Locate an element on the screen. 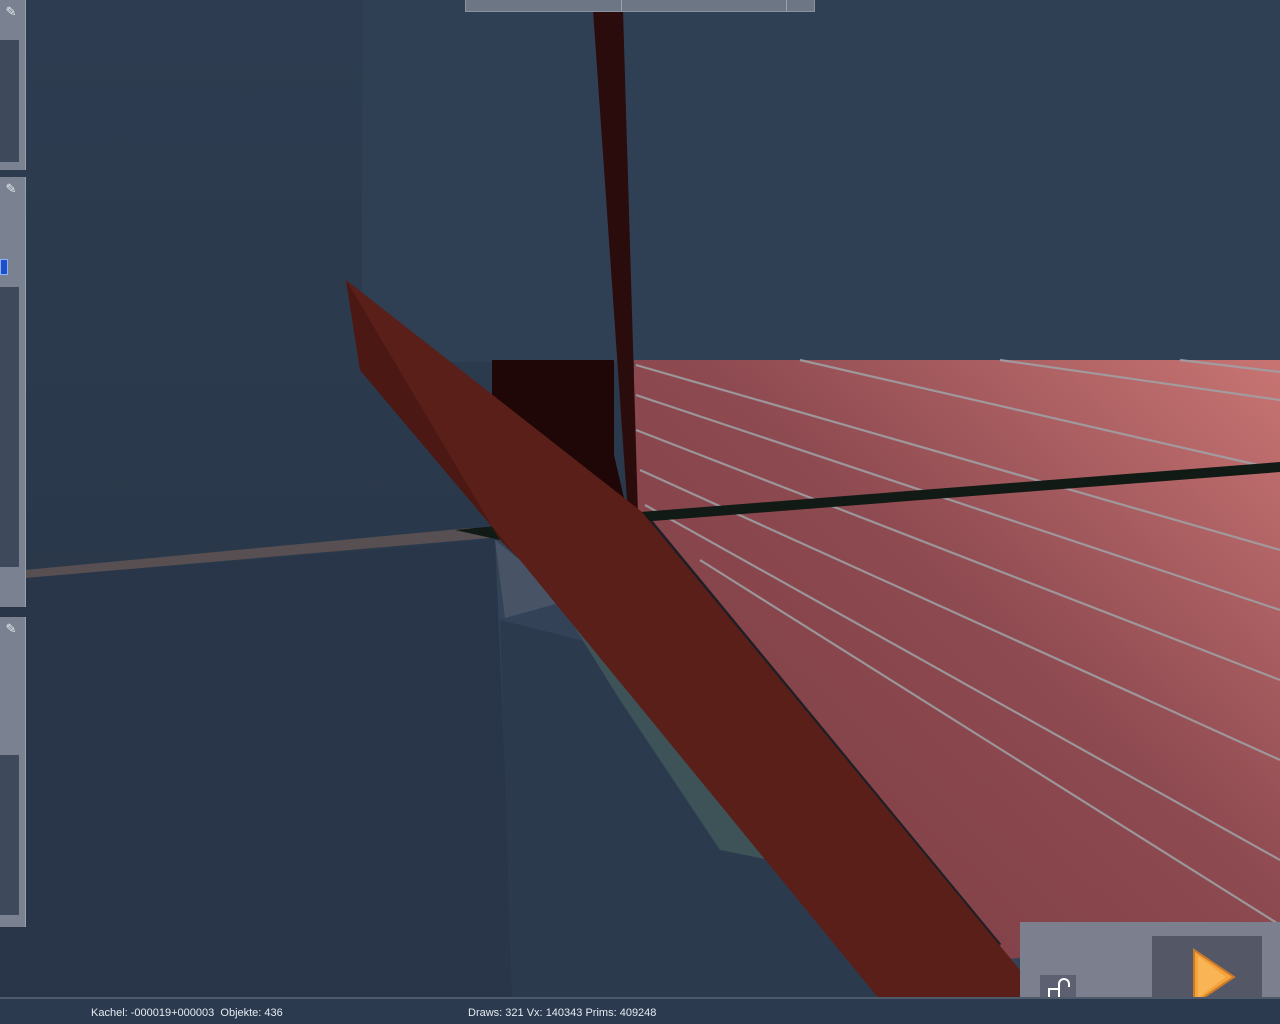 This screenshot has height=1024, width=1280. draws-label: Draws: is located at coordinates (485, 1013).